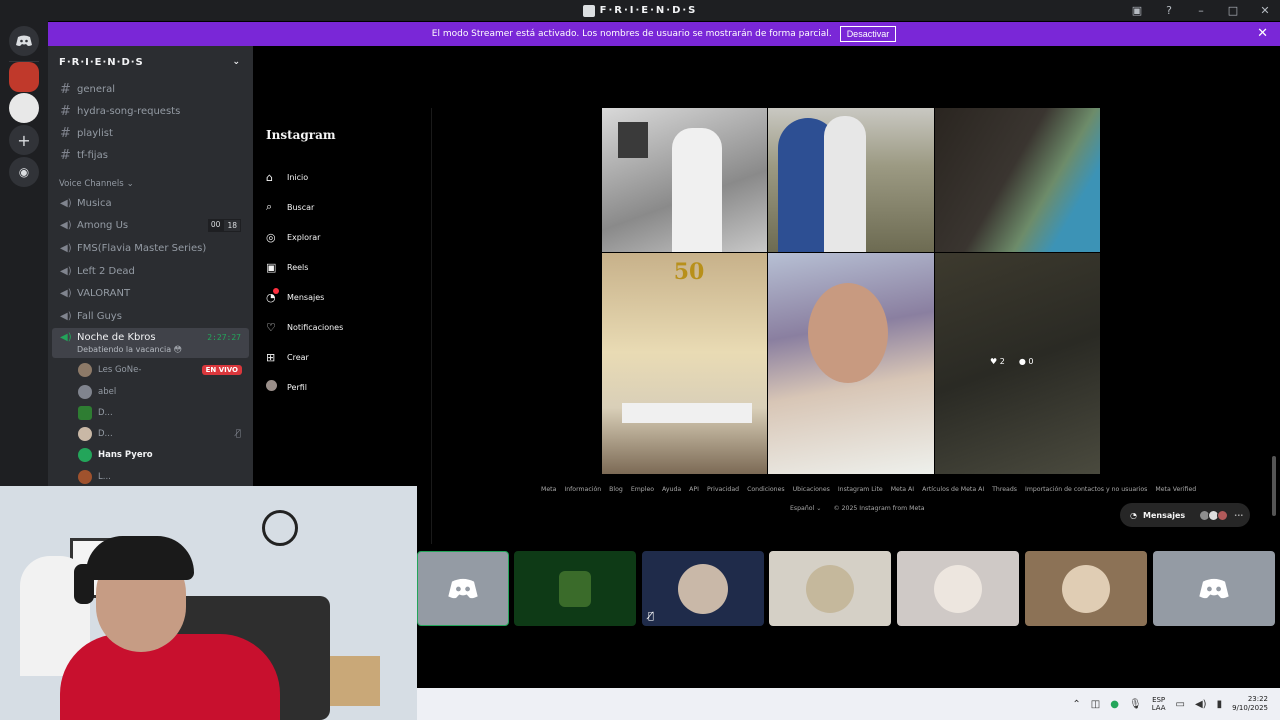  What do you see at coordinates (1262, 33) in the screenshot?
I see `close-banner-icon: ✕` at bounding box center [1262, 33].